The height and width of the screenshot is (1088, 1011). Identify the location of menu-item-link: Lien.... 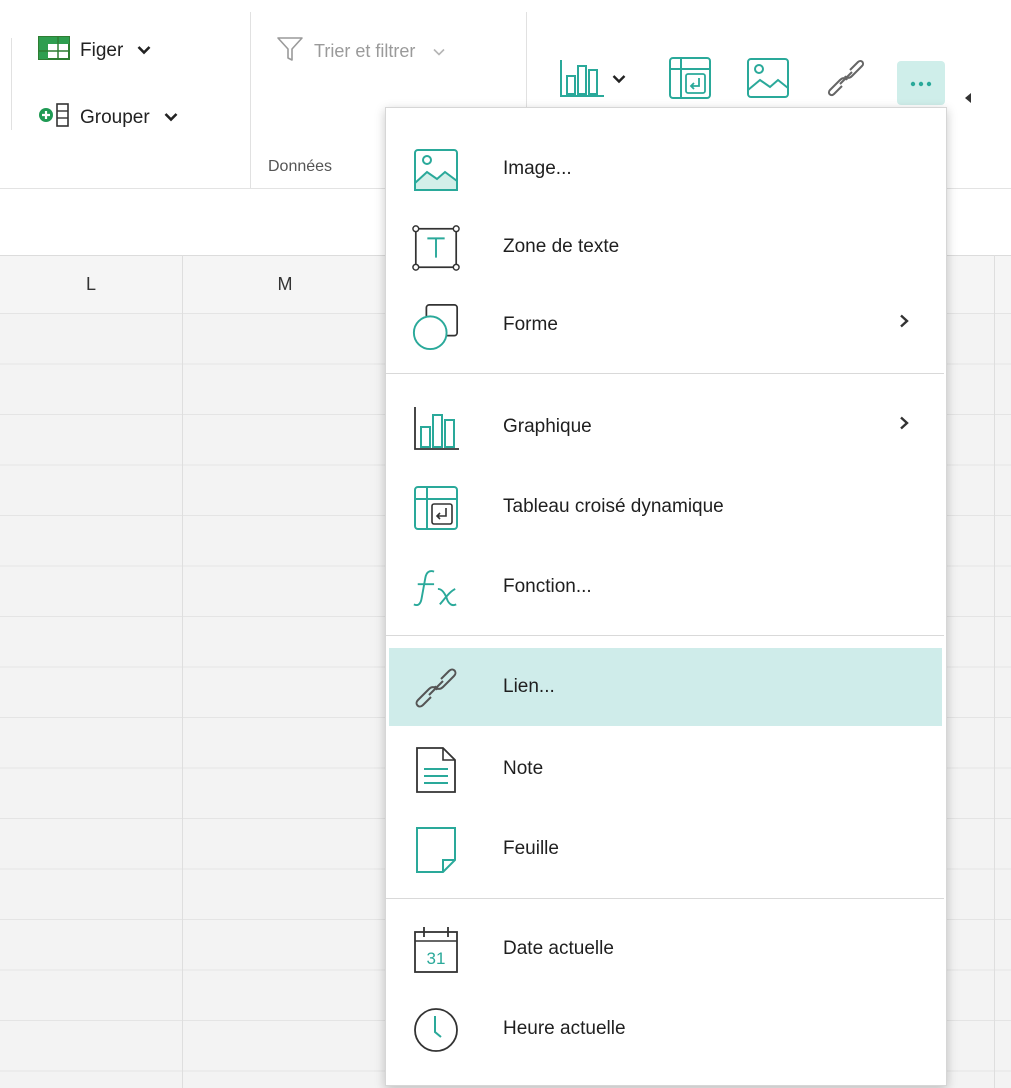
(665, 687).